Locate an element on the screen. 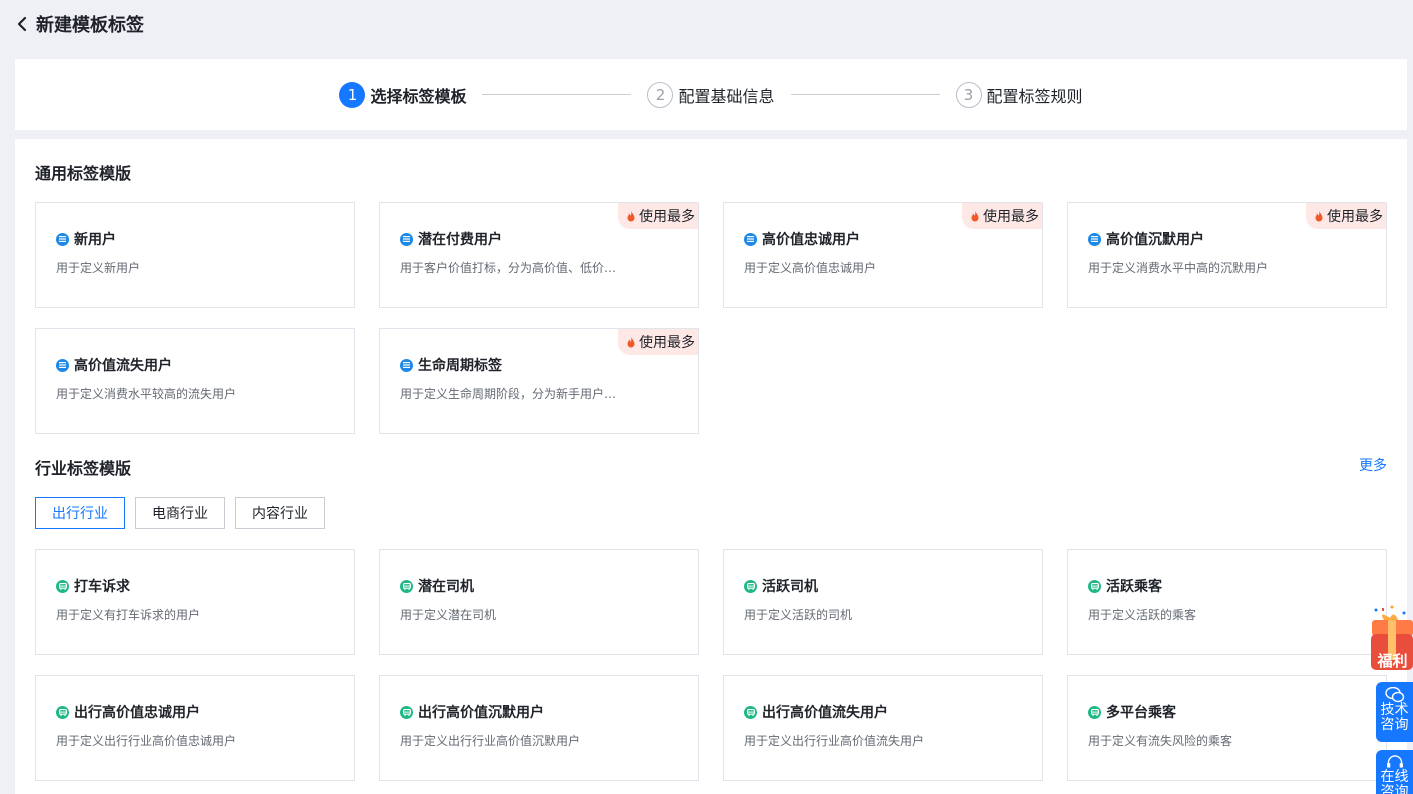 This screenshot has height=794, width=1413. template-card: 打车诉求用于定义有打车诉求的用户 is located at coordinates (195, 602).